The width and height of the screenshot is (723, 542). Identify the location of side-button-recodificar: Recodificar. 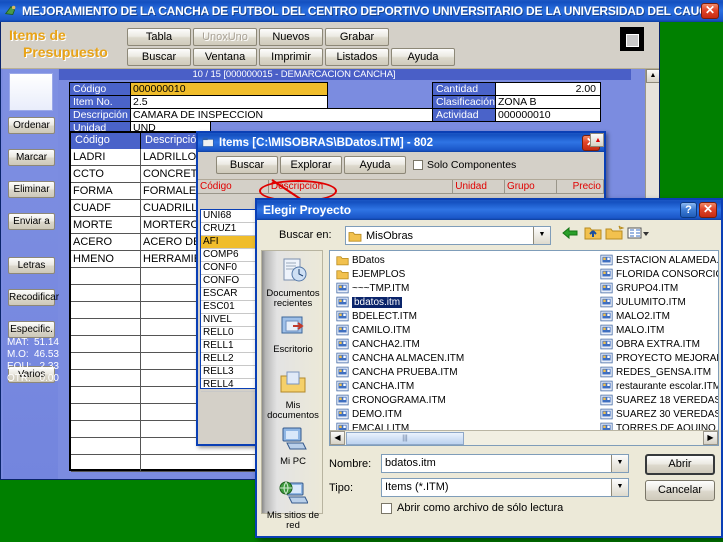
(33, 297).